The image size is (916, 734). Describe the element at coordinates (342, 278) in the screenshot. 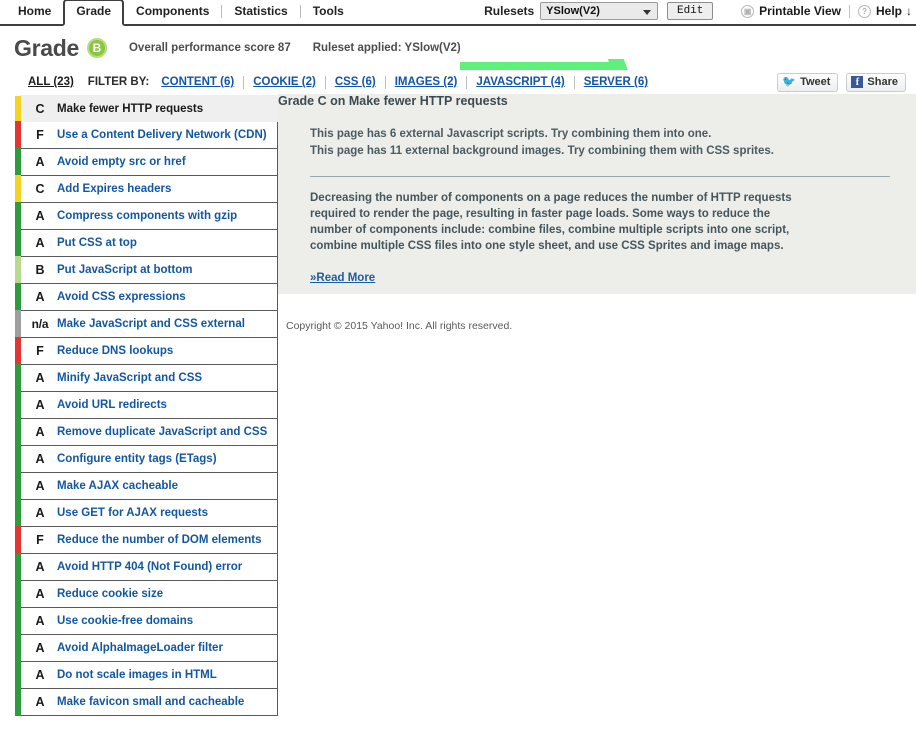

I see `read-more-link: »Read More` at that location.